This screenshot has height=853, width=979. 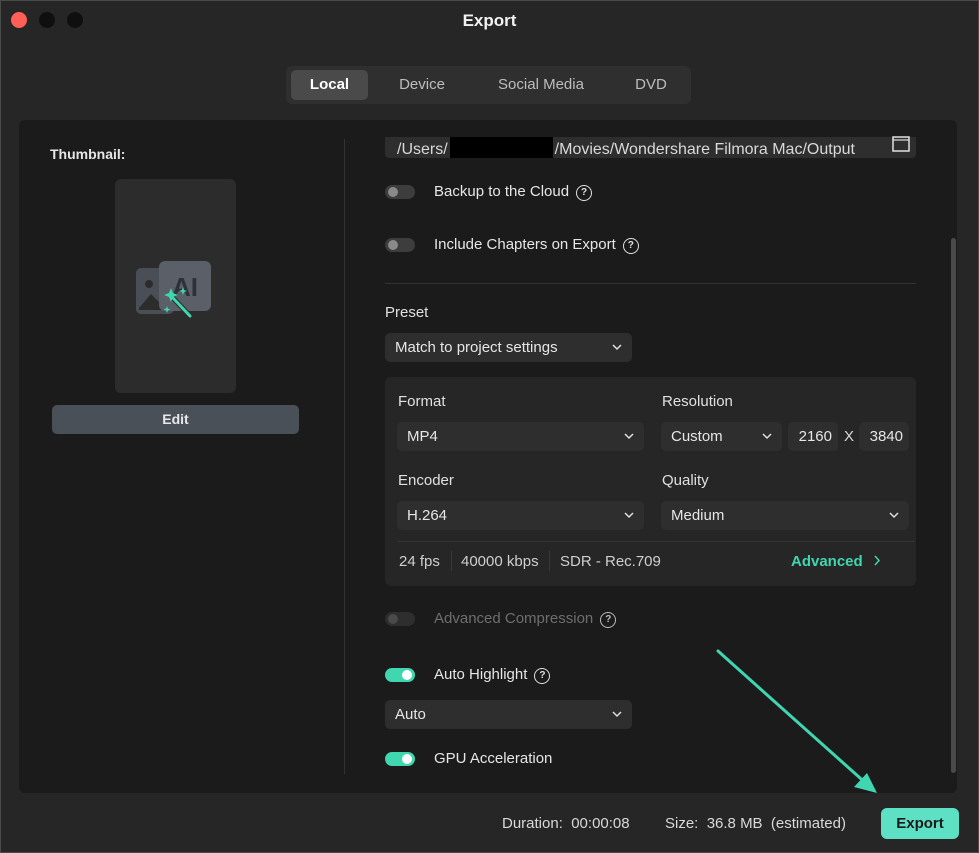 I want to click on size-readout: Size: 36.8 MB (estimated), so click(x=755, y=823).